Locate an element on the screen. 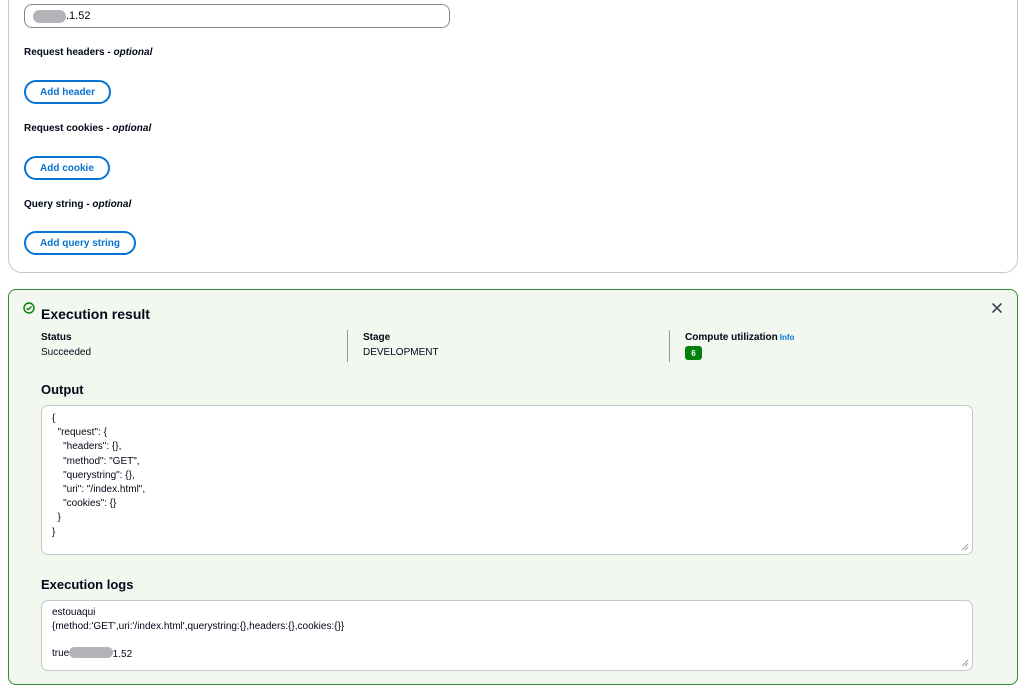  status-value: Succeeded is located at coordinates (66, 352).